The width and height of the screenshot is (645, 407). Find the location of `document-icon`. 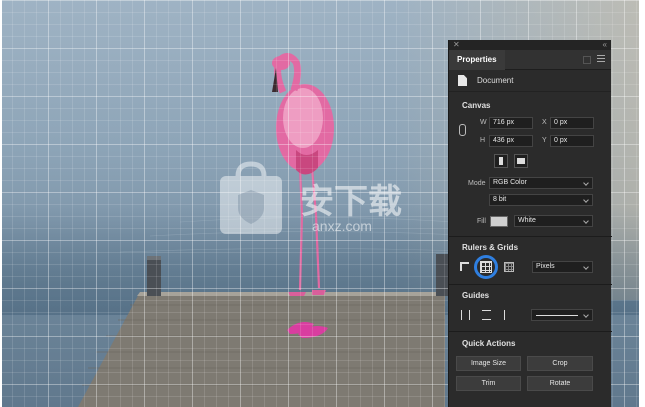

document-icon is located at coordinates (462, 80).